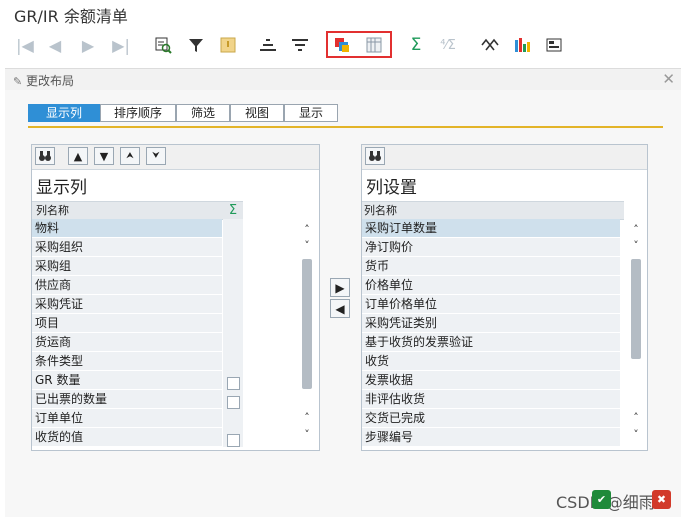  Describe the element at coordinates (491, 304) in the screenshot. I see `list-item: 订单价格单位` at that location.